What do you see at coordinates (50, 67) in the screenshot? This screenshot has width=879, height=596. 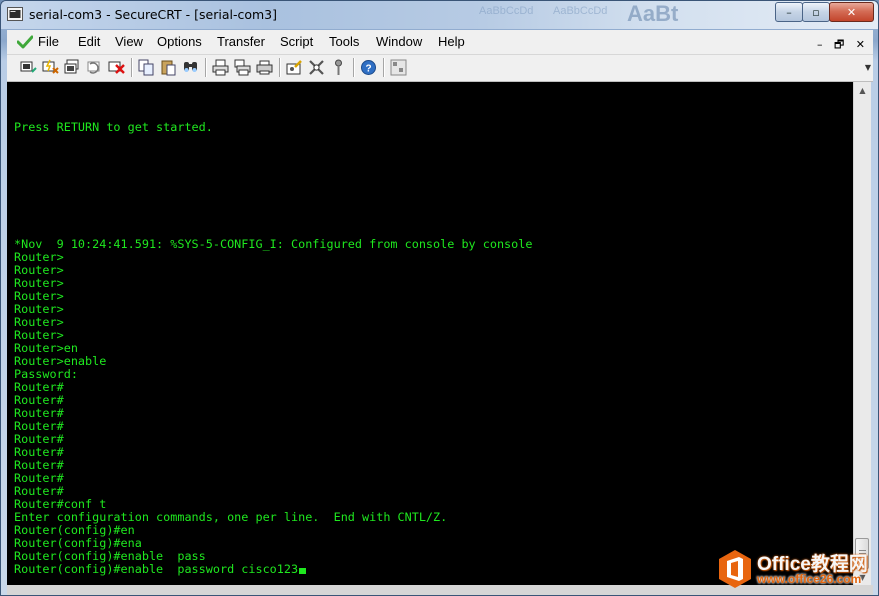 I see `quick-connect-icon` at bounding box center [50, 67].